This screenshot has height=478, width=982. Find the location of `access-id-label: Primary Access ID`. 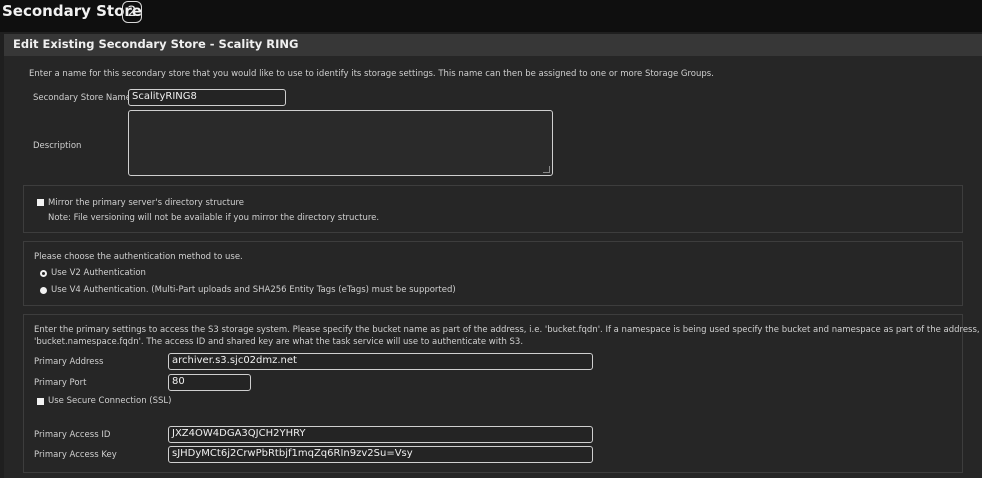

access-id-label: Primary Access ID is located at coordinates (72, 435).